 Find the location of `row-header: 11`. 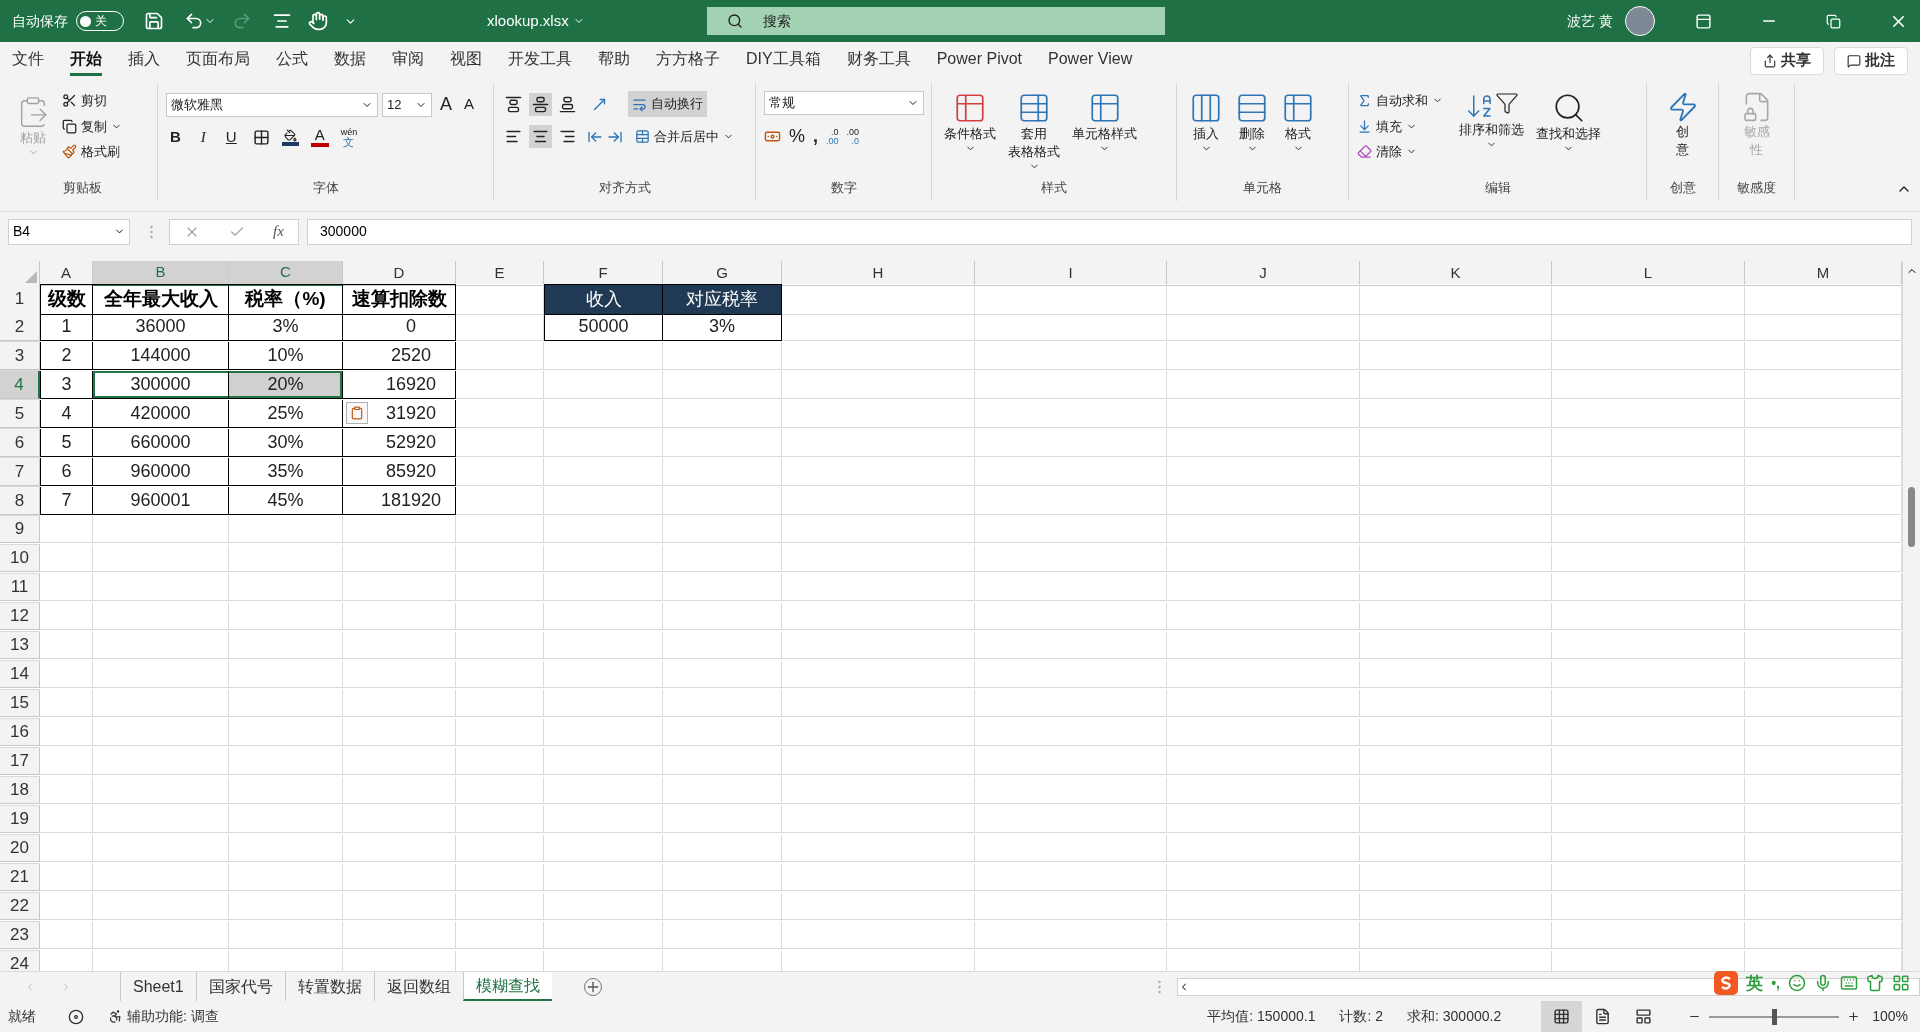

row-header: 11 is located at coordinates (20, 588).